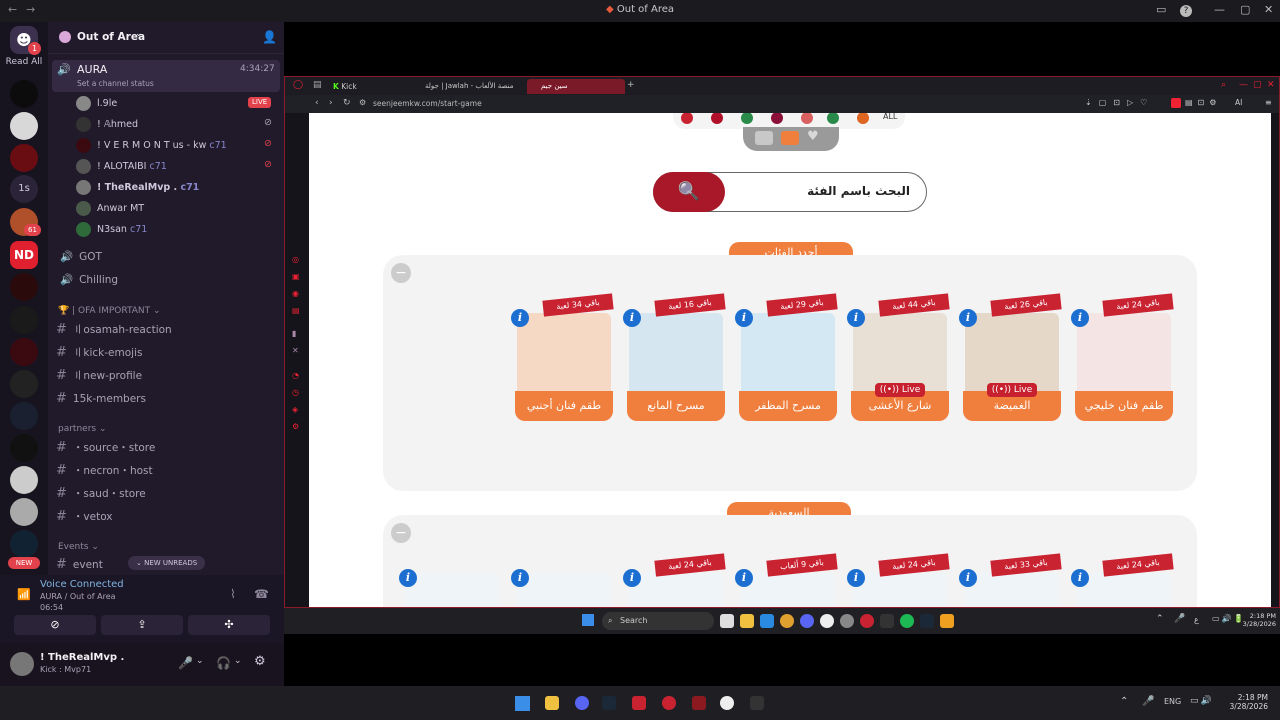  What do you see at coordinates (1245, 9) in the screenshot?
I see `maximize-icon: ▢` at bounding box center [1245, 9].